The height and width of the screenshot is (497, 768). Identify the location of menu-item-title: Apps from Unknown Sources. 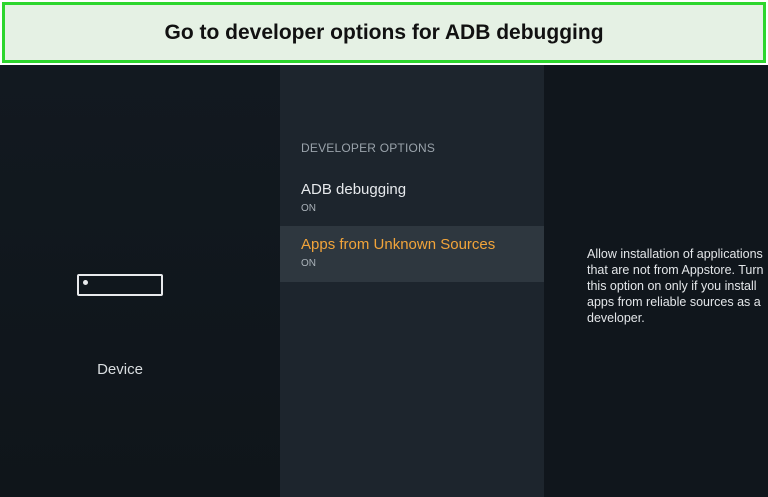
(398, 244).